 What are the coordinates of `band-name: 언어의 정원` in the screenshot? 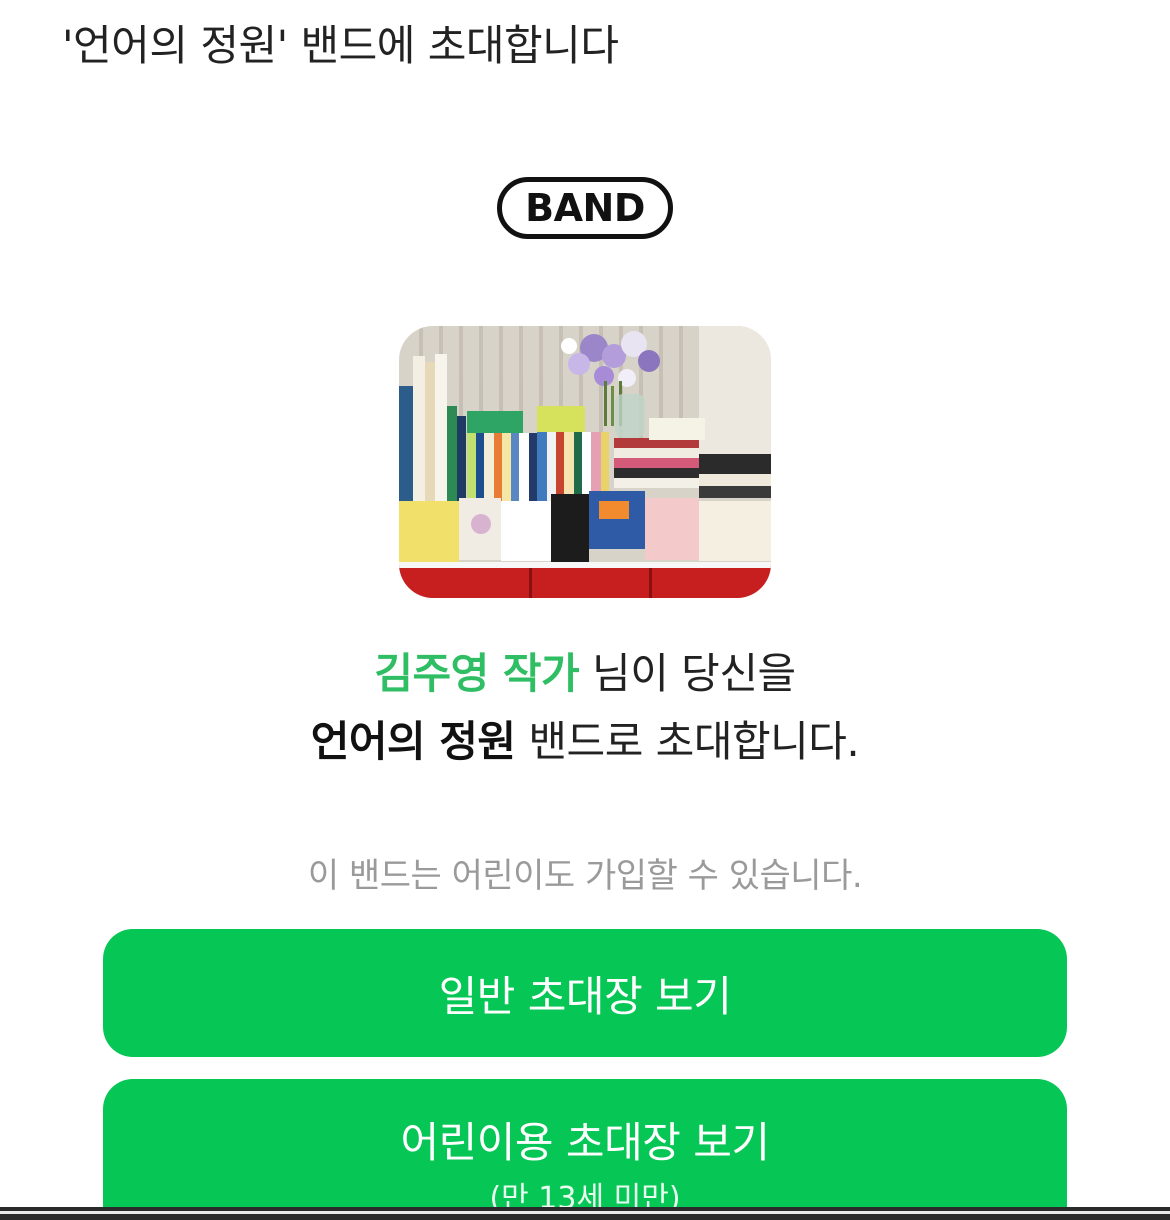 It's located at (413, 741).